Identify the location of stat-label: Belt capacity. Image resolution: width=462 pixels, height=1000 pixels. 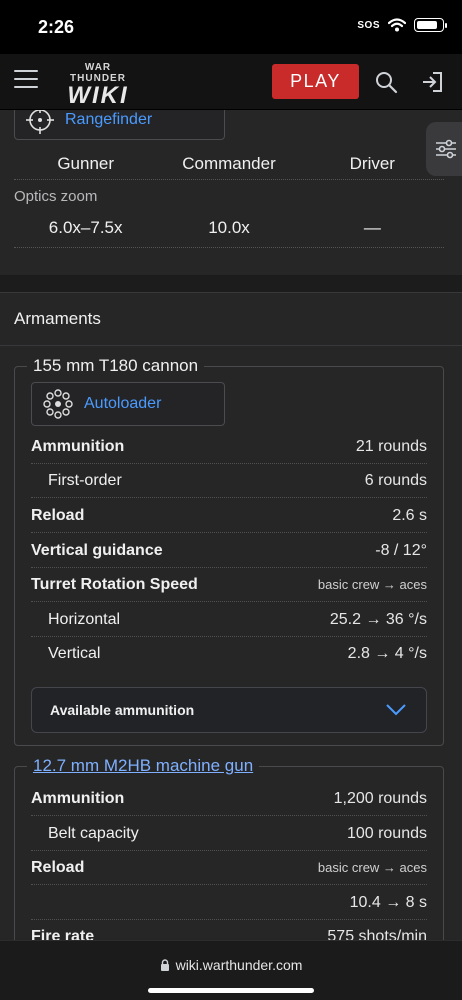
(93, 833).